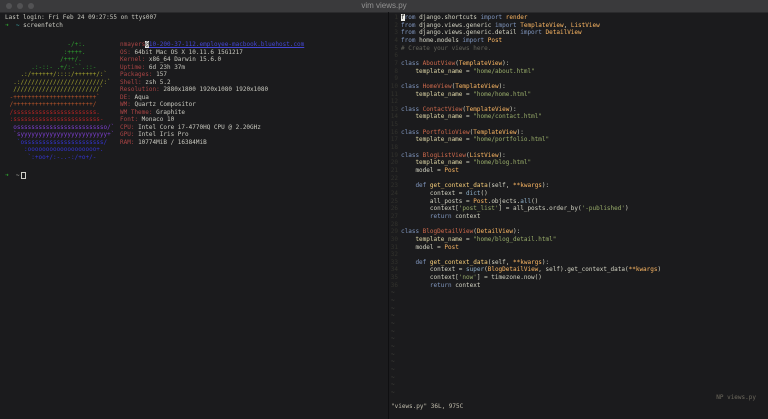 Image resolution: width=768 pixels, height=419 pixels. I want to click on code-line: 35 context['now'] = timezone.now(), so click(465, 277).